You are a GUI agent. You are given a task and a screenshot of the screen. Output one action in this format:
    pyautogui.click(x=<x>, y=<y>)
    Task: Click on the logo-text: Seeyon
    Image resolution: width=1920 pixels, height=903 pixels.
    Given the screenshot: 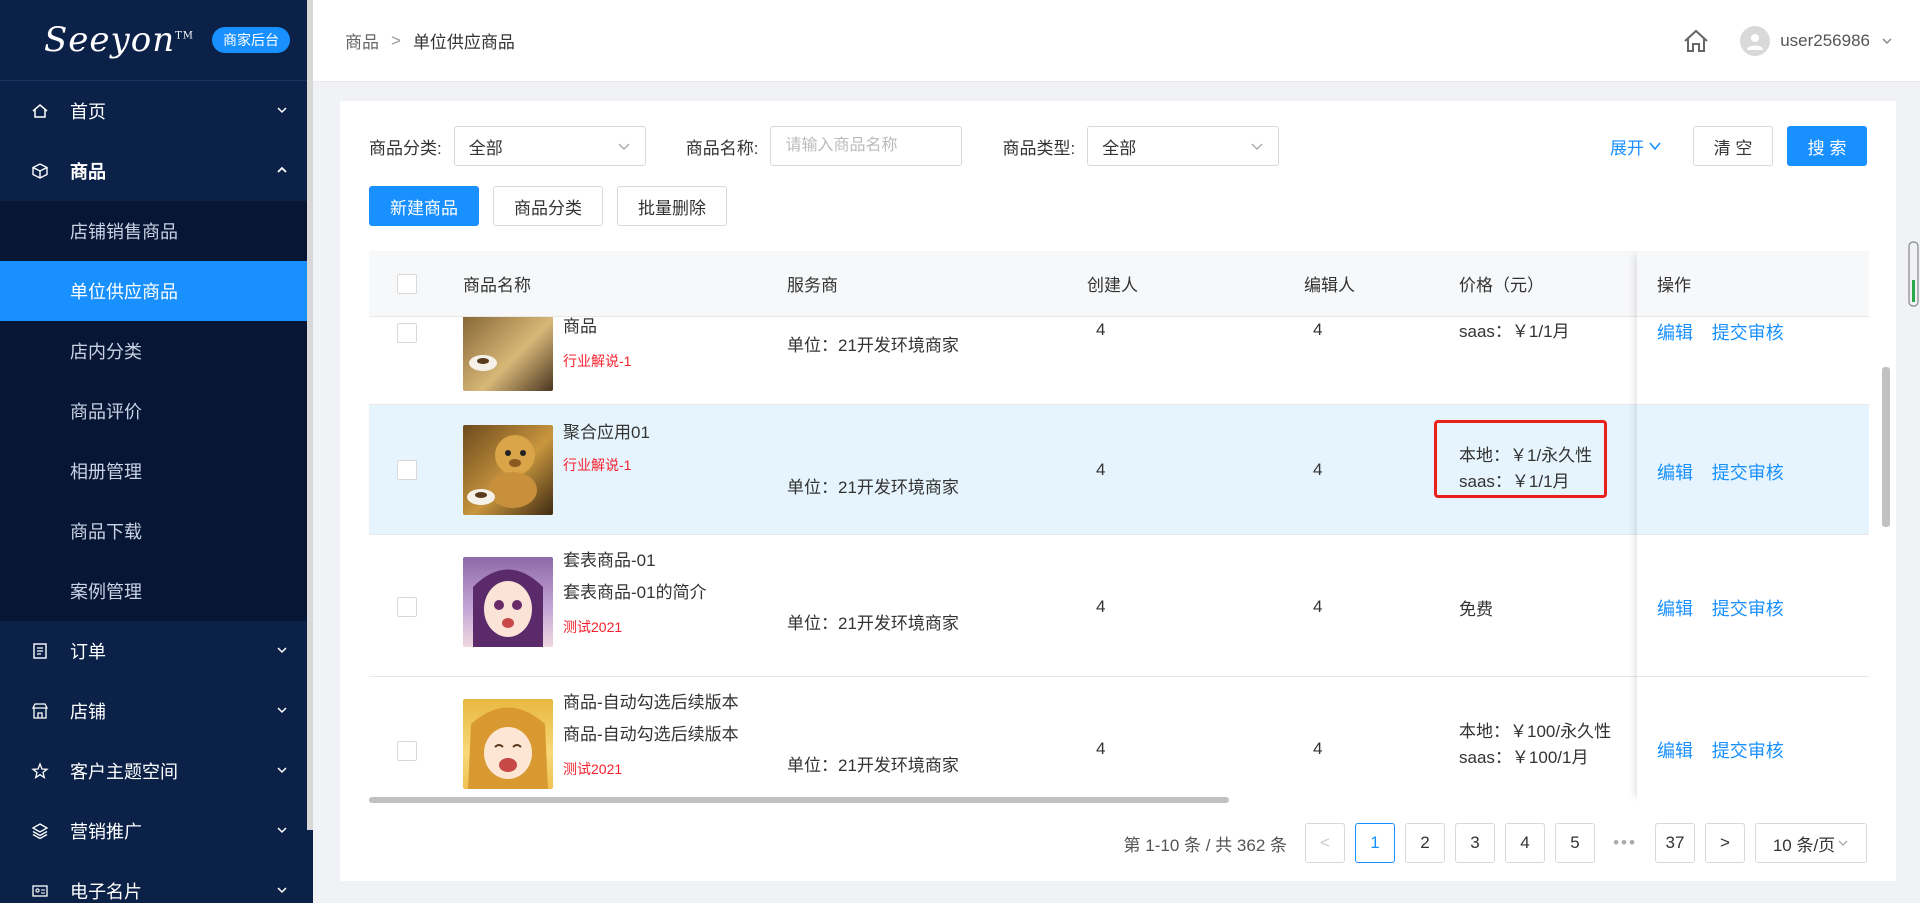 What is the action you would take?
    pyautogui.click(x=110, y=40)
    